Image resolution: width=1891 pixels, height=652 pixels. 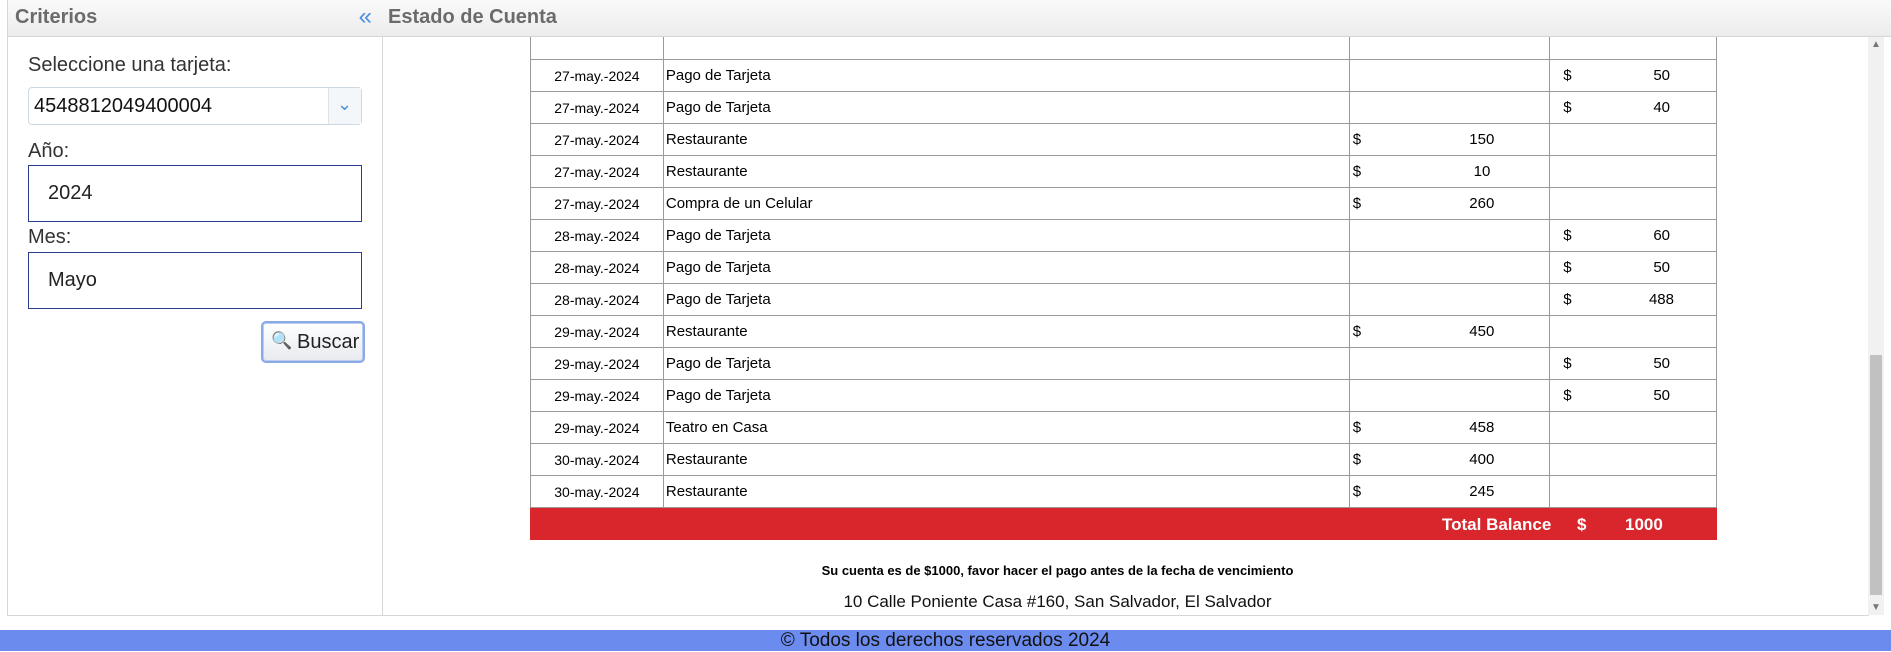 I want to click on collapse-icon: «, so click(x=365, y=17).